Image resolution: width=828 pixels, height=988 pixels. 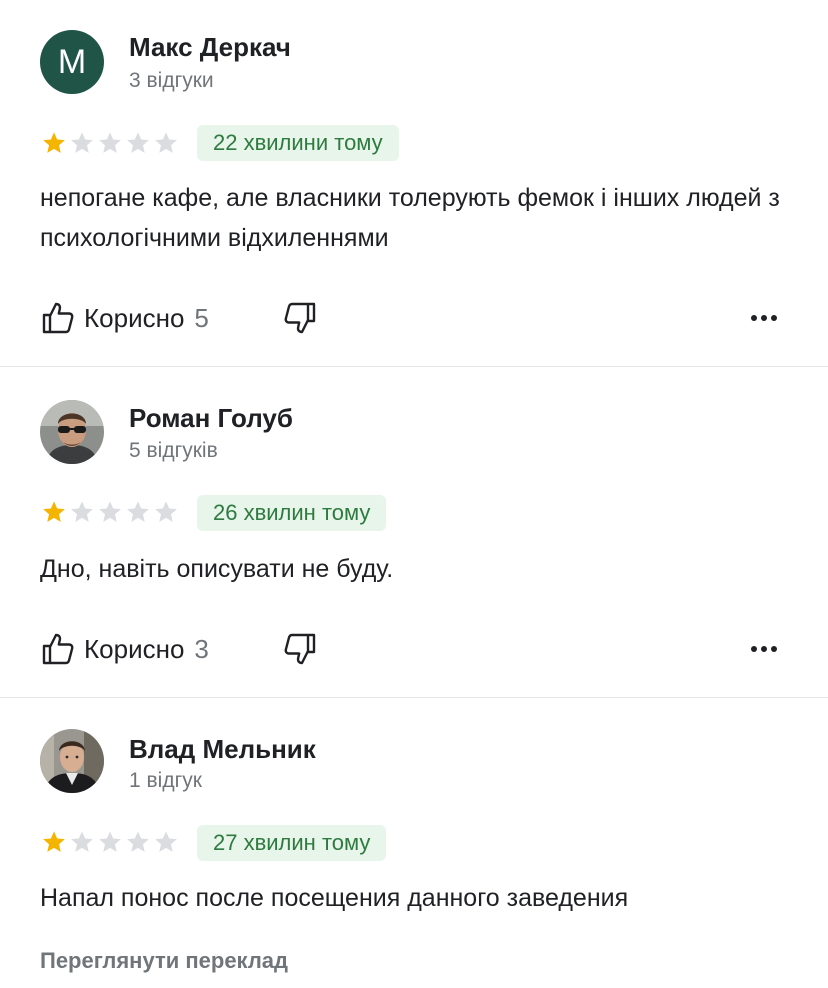 What do you see at coordinates (173, 450) in the screenshot?
I see `author-review-count: 5 відгуків` at bounding box center [173, 450].